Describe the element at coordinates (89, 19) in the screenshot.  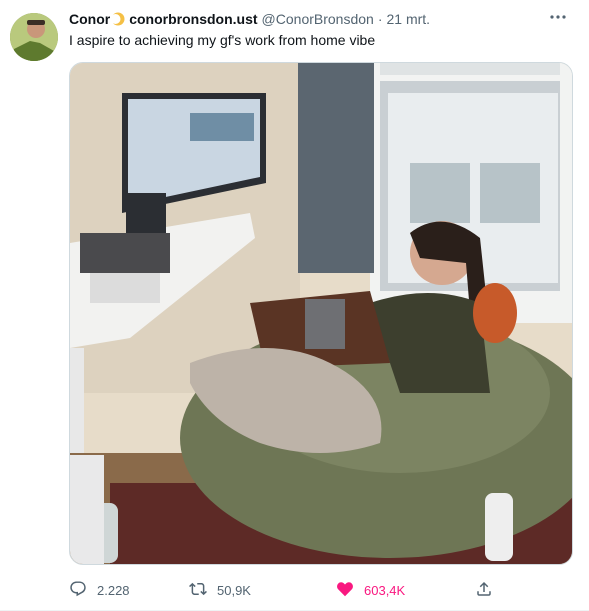
I see `author-name: Conor` at that location.